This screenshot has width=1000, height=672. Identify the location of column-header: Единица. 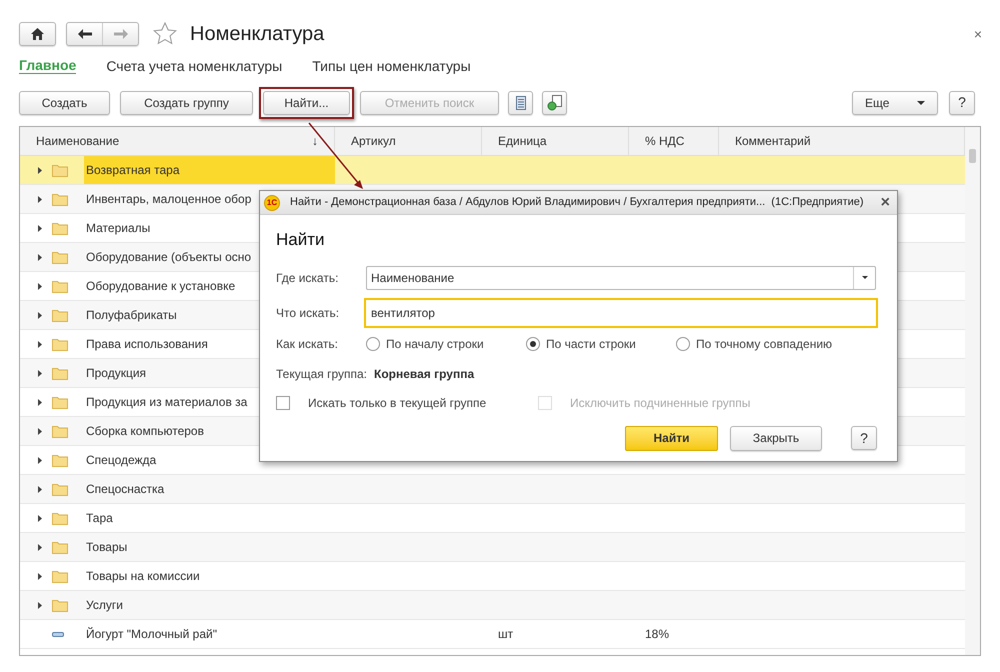
(555, 141).